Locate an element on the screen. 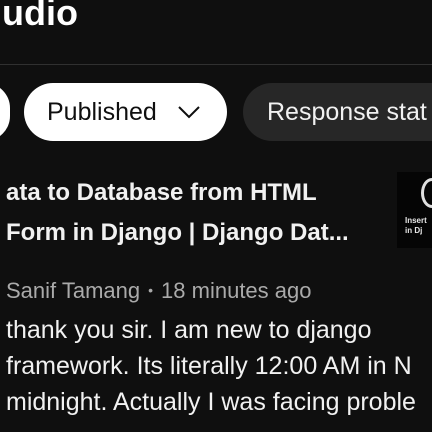 The image size is (432, 432). comment-line: thank you sir. I am new to django is located at coordinates (189, 330).